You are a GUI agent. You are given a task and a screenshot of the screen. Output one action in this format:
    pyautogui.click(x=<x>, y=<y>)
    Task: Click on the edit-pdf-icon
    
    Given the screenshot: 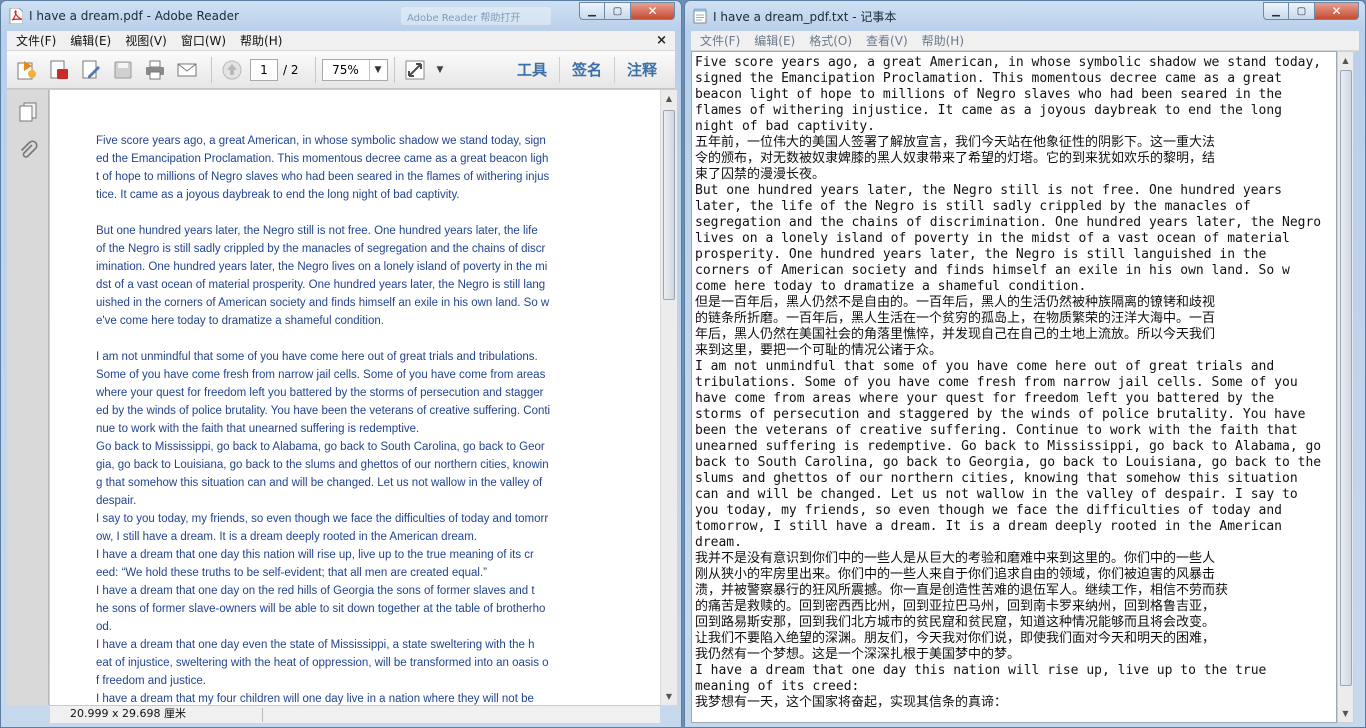 What is the action you would take?
    pyautogui.click(x=91, y=70)
    